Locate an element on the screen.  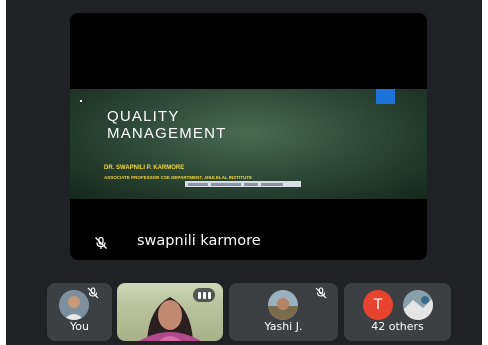
avatar-letter: T is located at coordinates (378, 305).